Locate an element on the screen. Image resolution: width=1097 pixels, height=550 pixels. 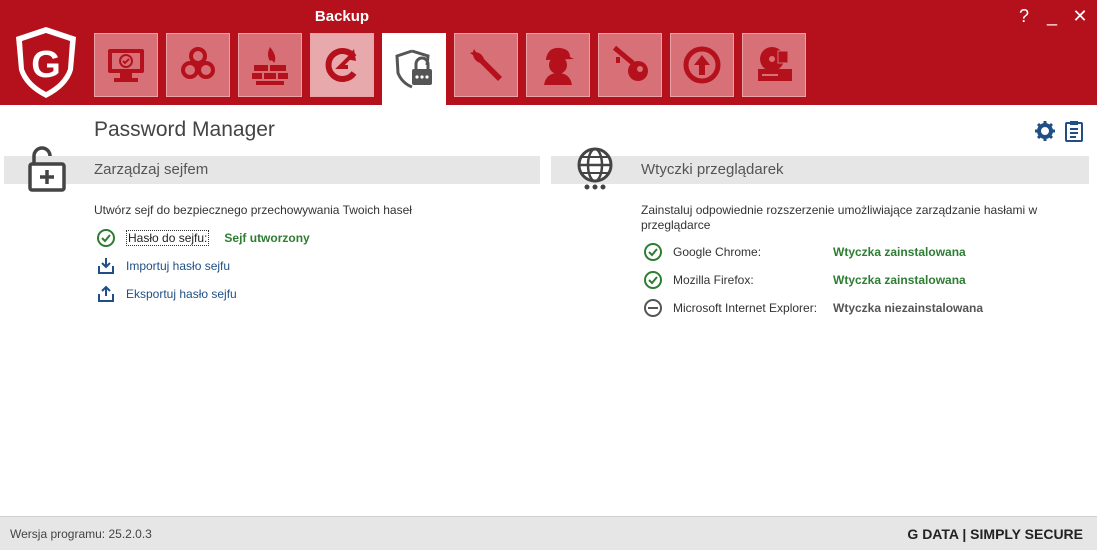
autostart-icon is located at coordinates (702, 65).